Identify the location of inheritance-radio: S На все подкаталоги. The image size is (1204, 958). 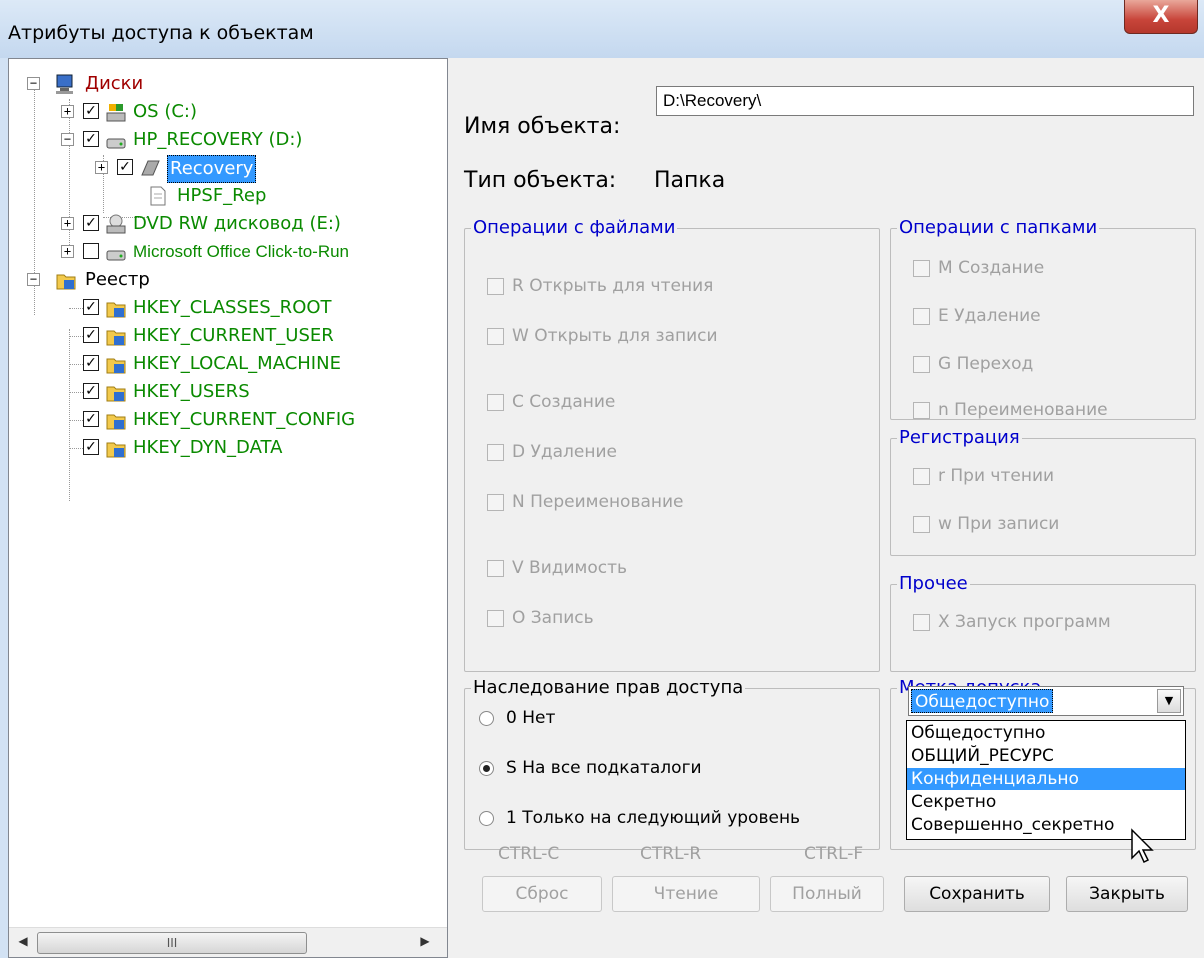
(590, 768).